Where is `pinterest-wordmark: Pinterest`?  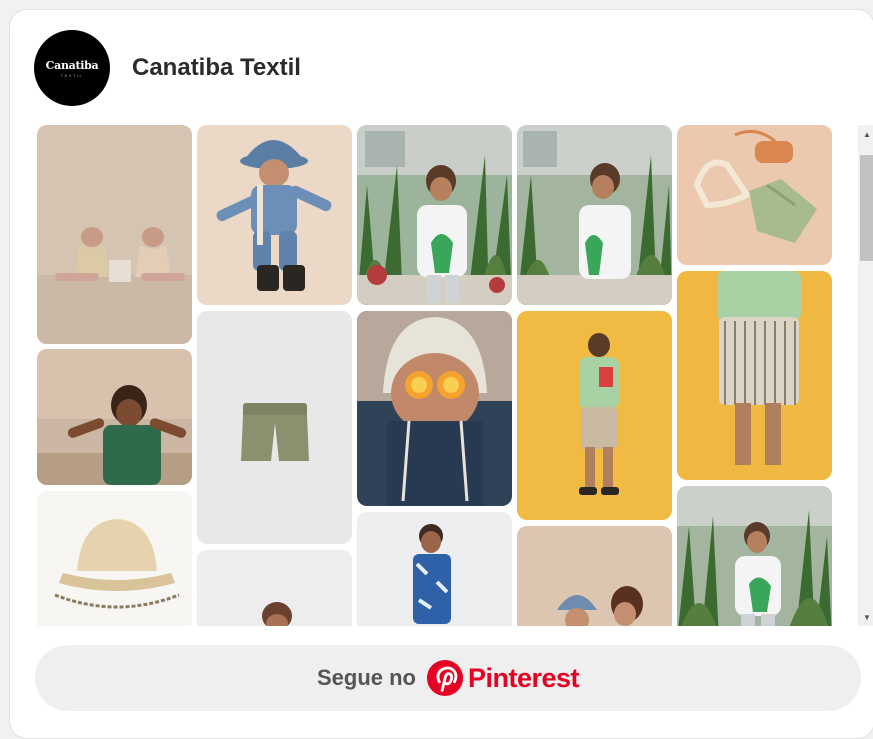
pinterest-wordmark: Pinterest is located at coordinates (523, 677).